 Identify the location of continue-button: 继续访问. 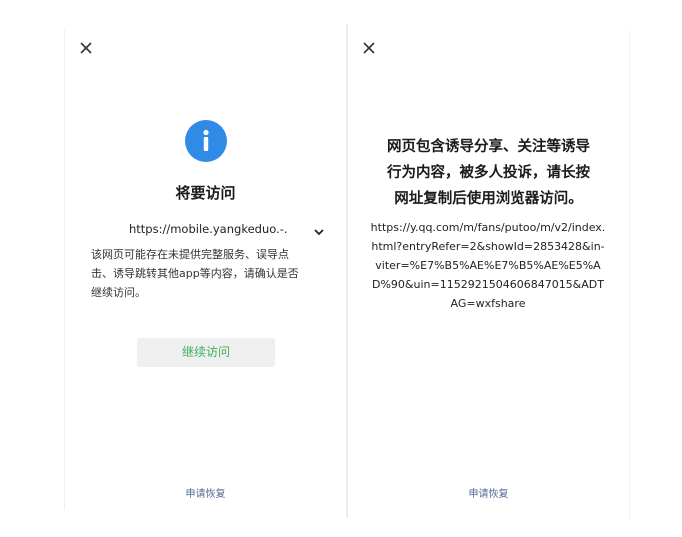
(206, 352).